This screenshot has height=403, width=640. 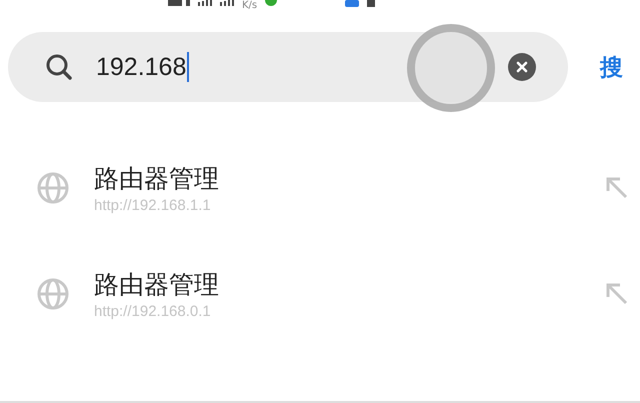 What do you see at coordinates (250, 6) in the screenshot?
I see `network-speed-unit: K/s` at bounding box center [250, 6].